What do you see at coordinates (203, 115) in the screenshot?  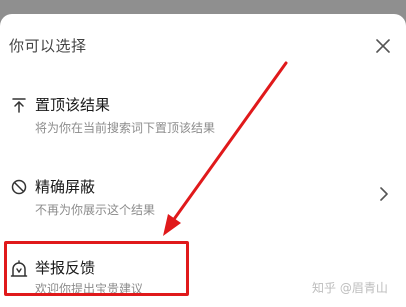 I see `option-pin-top: 置顶该结果 将为你在当前搜索词下置顶该结果` at bounding box center [203, 115].